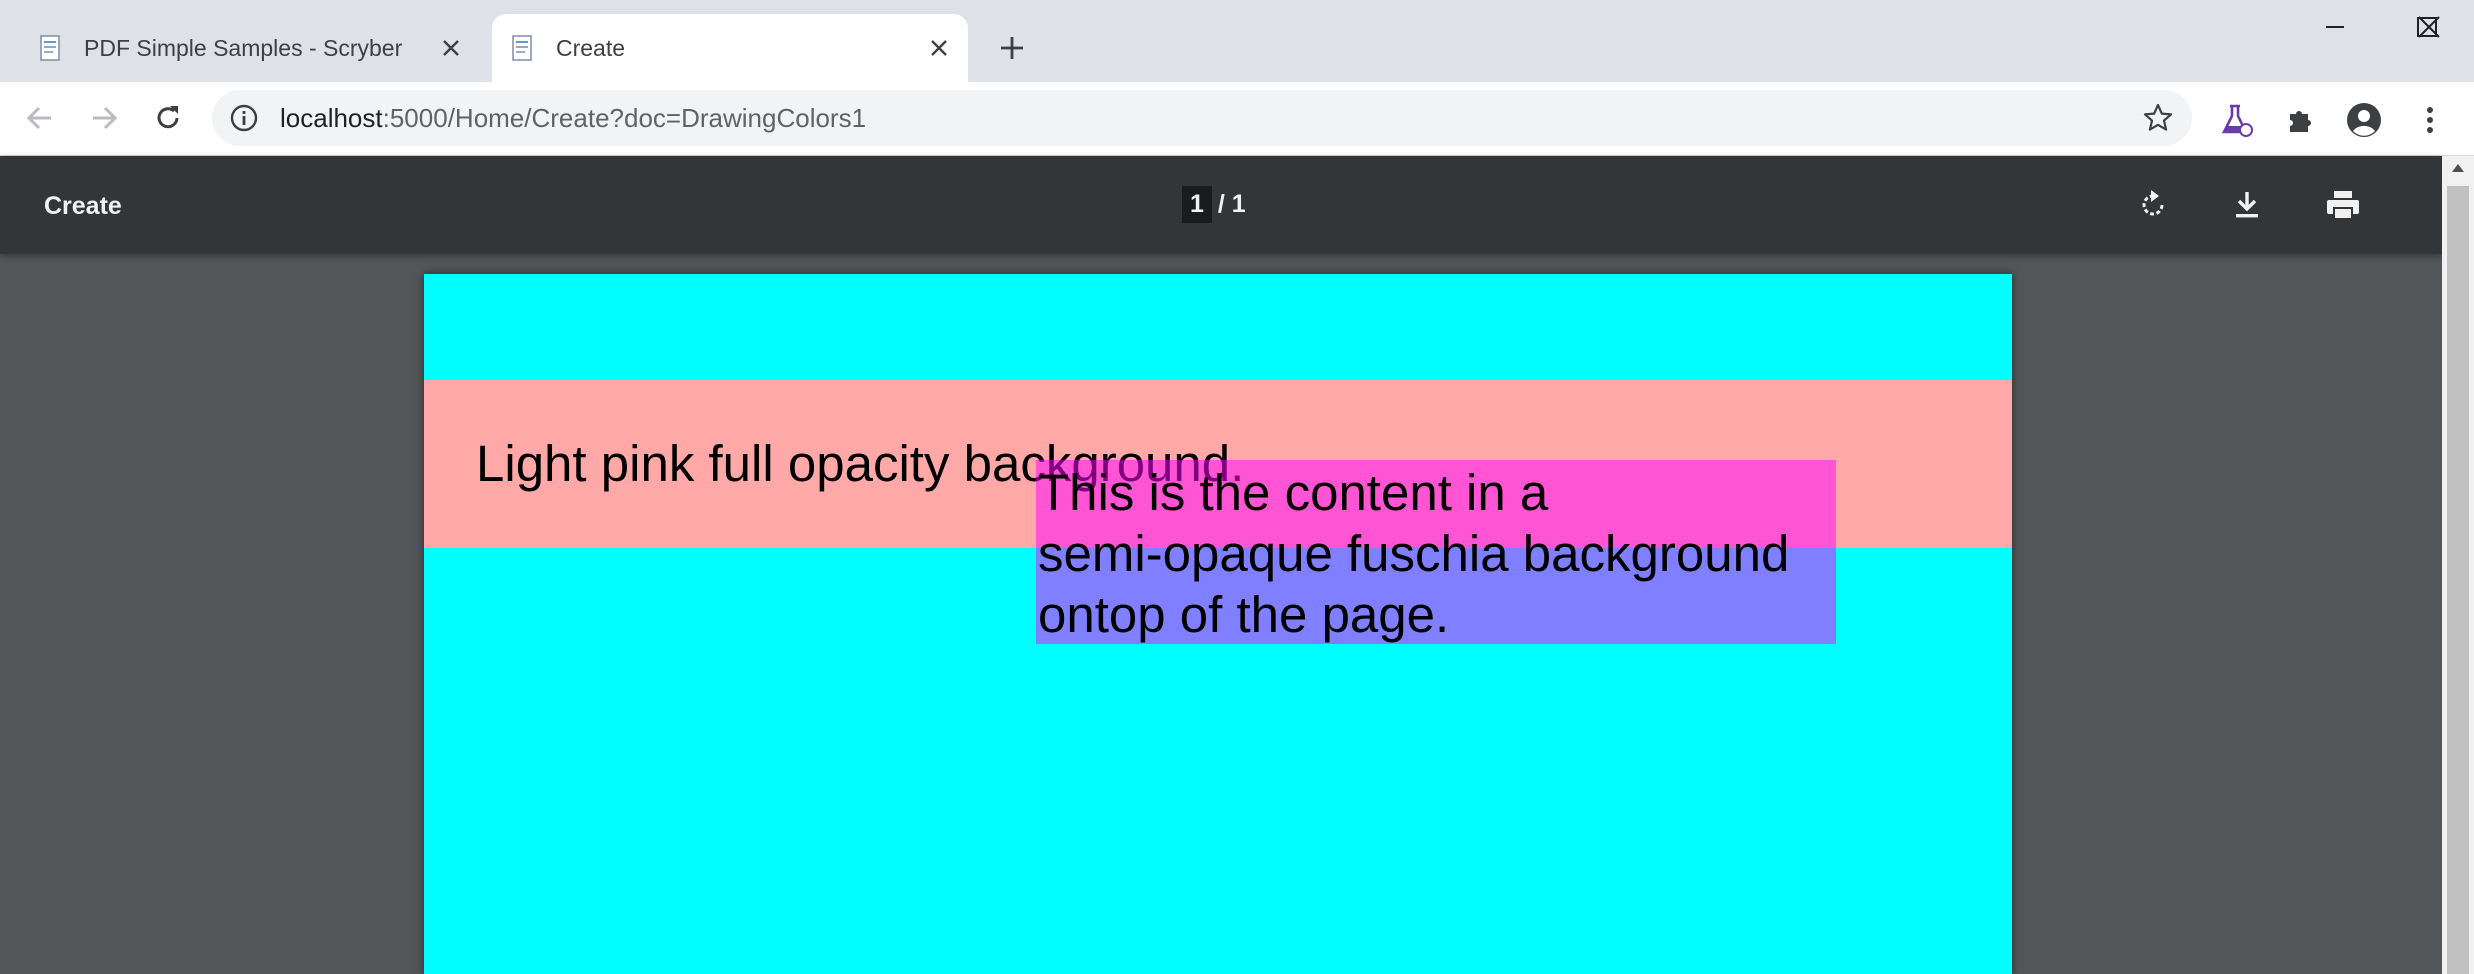 The image size is (2474, 974). I want to click on puzzle-icon, so click(2300, 121).